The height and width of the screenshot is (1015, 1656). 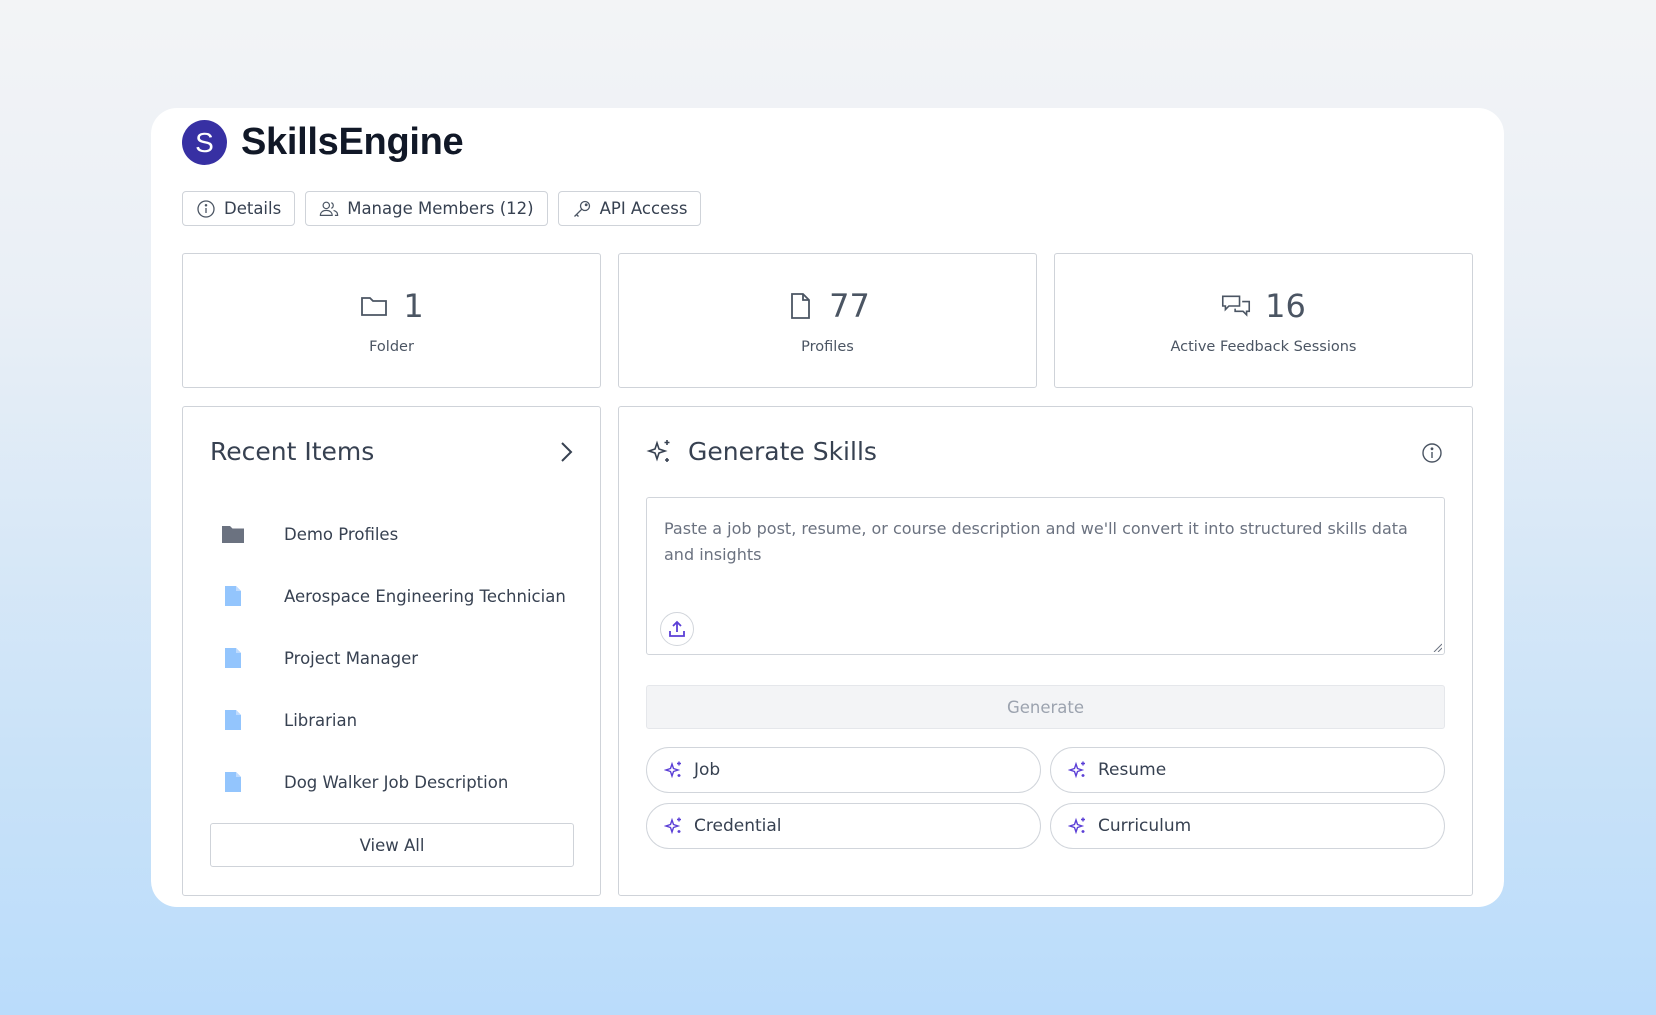 What do you see at coordinates (843, 826) in the screenshot?
I see `chip-credential: Credential` at bounding box center [843, 826].